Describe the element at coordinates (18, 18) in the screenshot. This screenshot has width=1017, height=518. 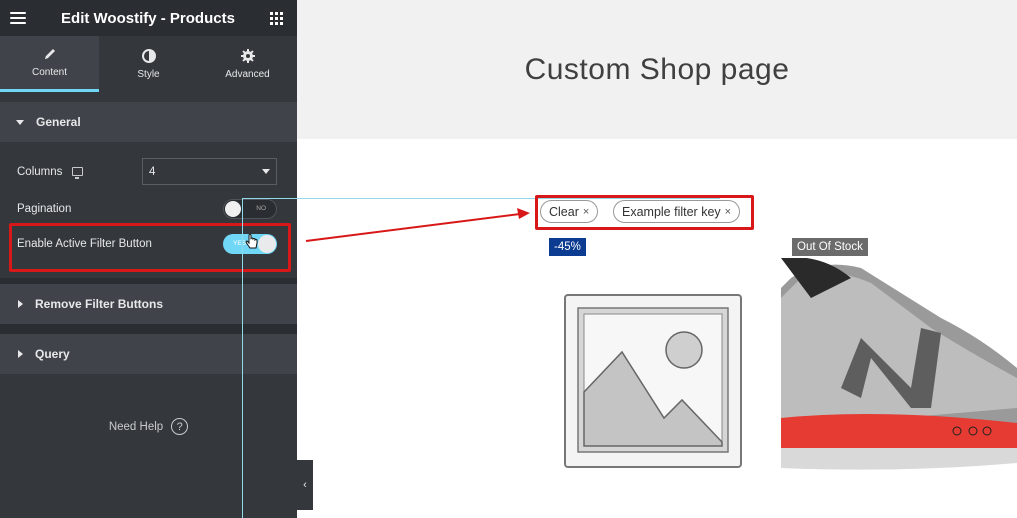
I see `hamburger-menu-icon` at that location.